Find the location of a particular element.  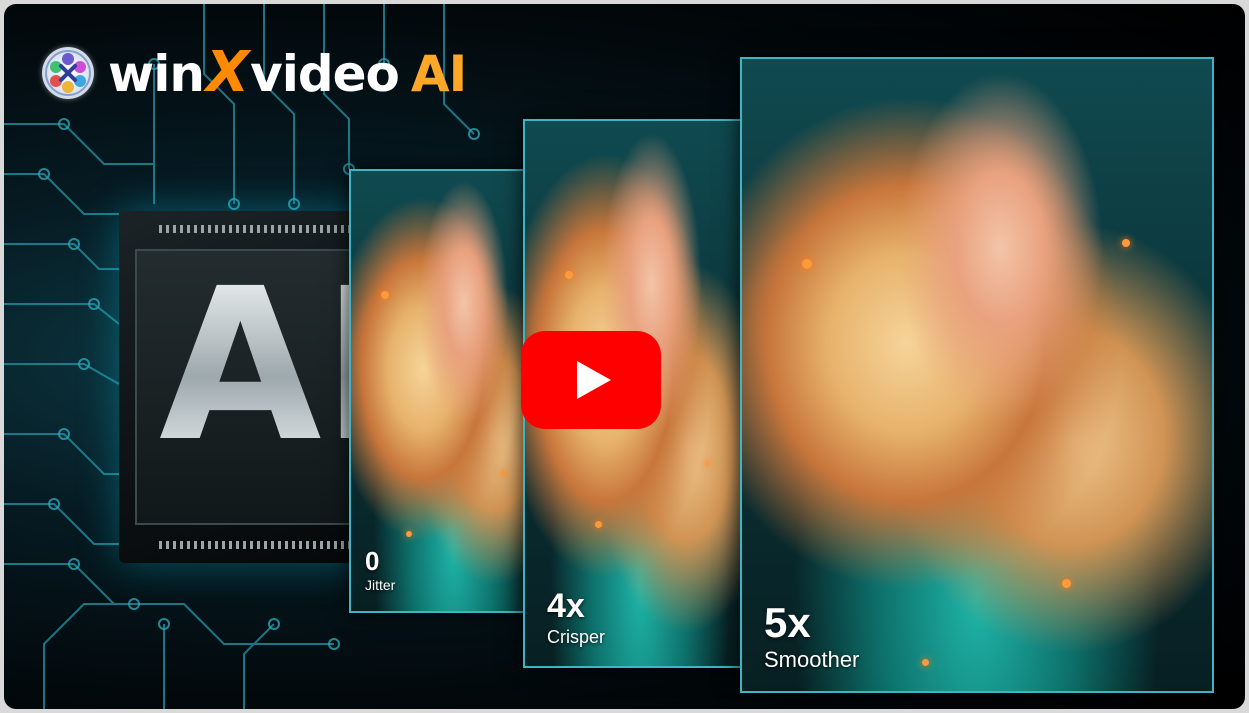

card-value: 5x is located at coordinates (787, 622).